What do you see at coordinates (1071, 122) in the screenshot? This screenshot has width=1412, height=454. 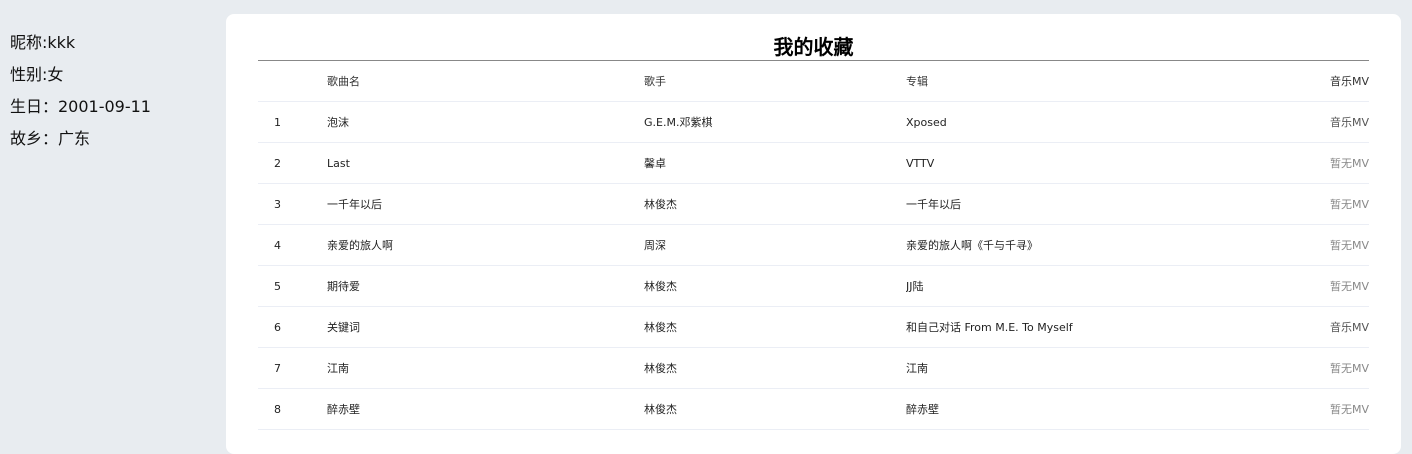 I see `album-name: Xposed` at bounding box center [1071, 122].